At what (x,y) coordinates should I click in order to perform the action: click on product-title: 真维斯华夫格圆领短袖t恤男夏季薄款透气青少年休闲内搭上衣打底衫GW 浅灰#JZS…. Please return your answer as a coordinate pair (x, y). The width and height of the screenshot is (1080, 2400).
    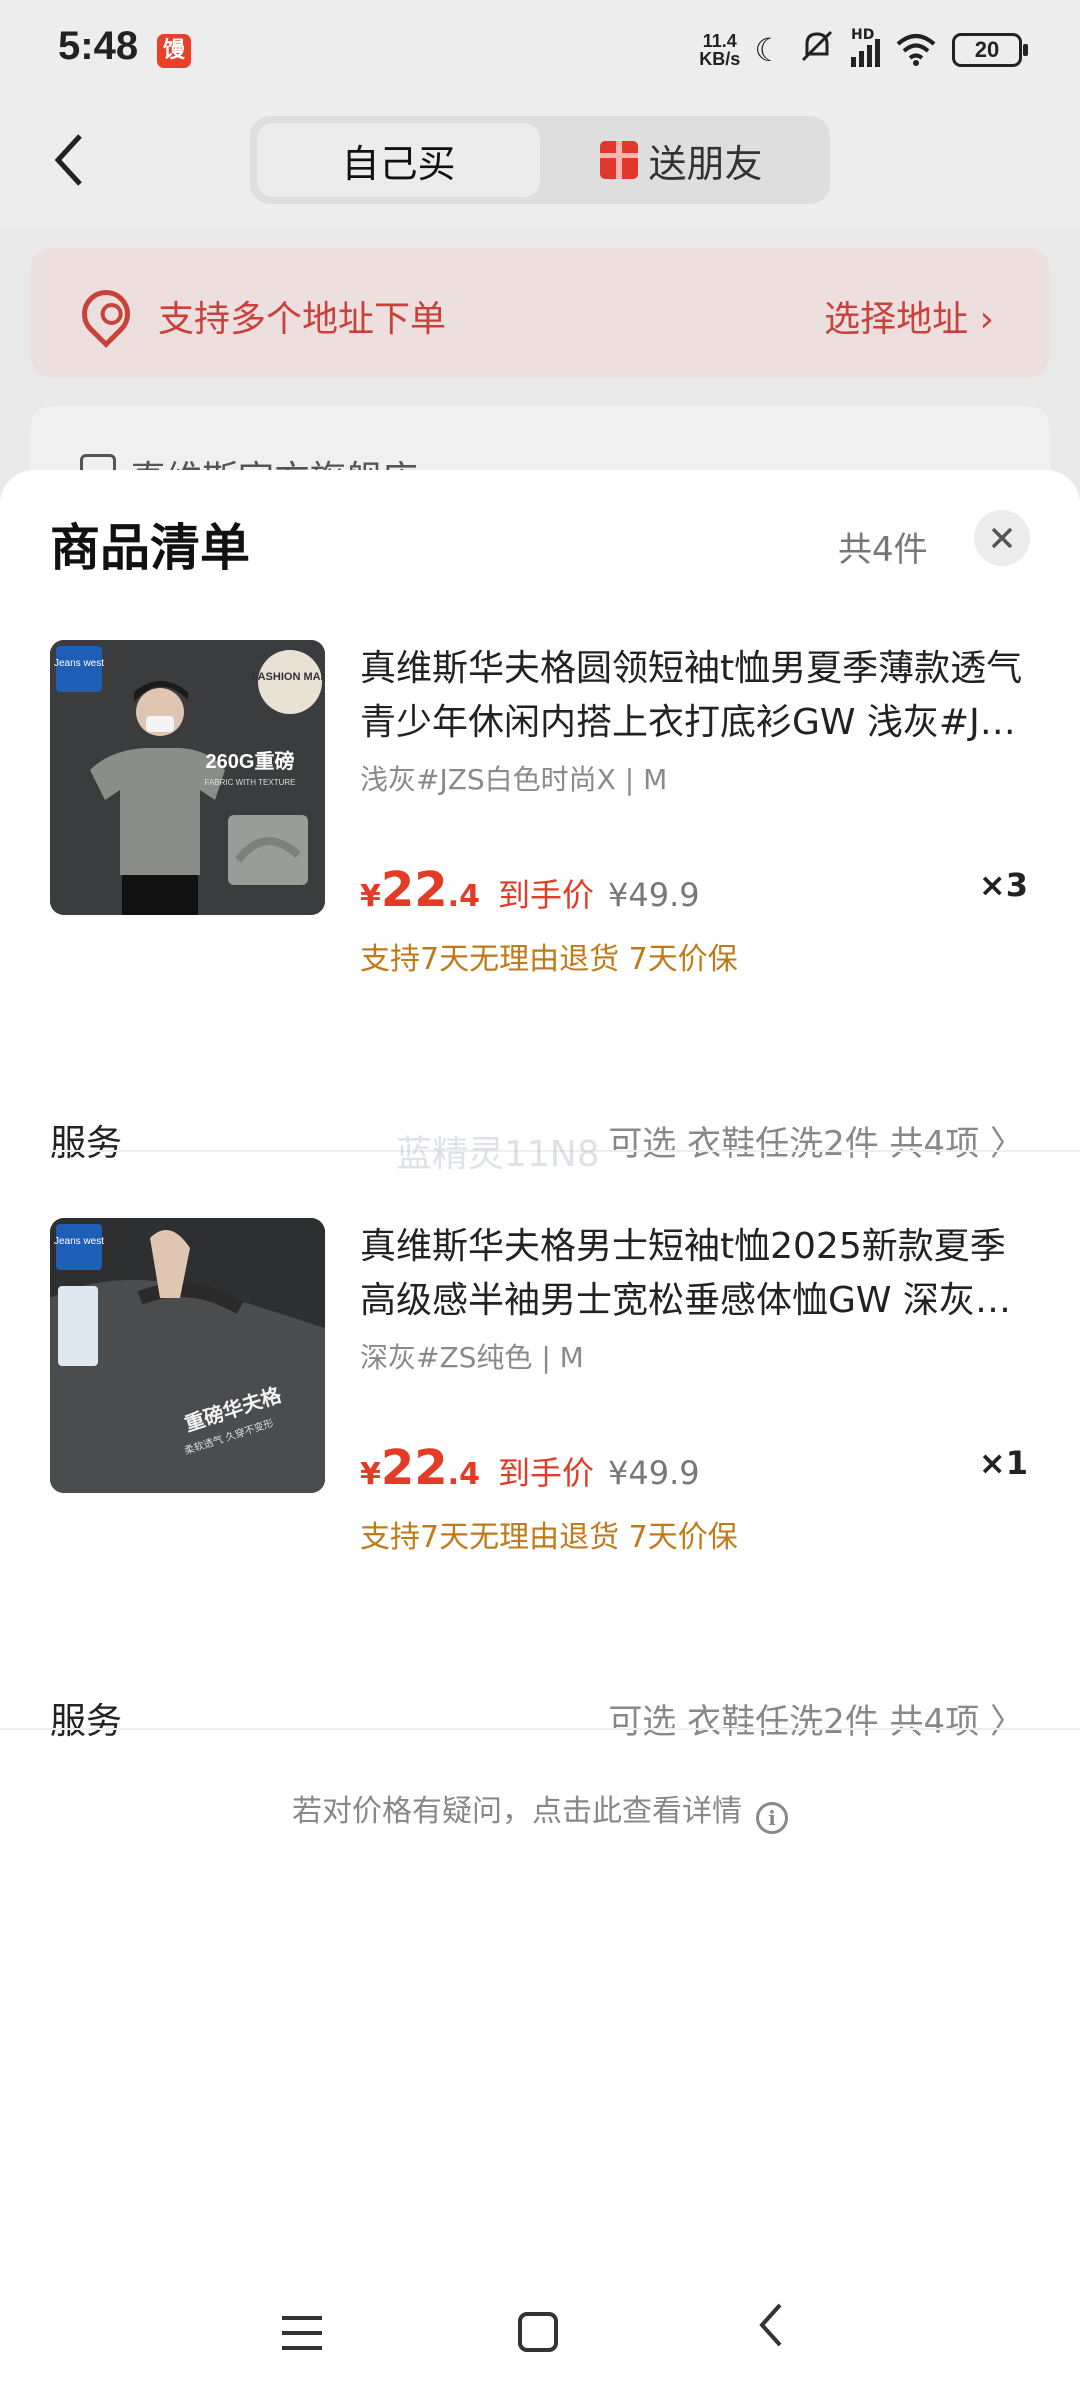
    Looking at the image, I should click on (695, 696).